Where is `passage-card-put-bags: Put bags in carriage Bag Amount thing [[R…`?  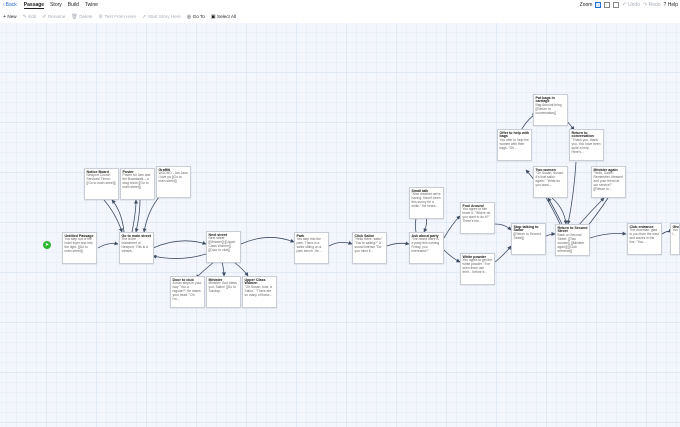
passage-card-put-bags: Put bags in carriage Bag Amount thing [[R… is located at coordinates (550, 110).